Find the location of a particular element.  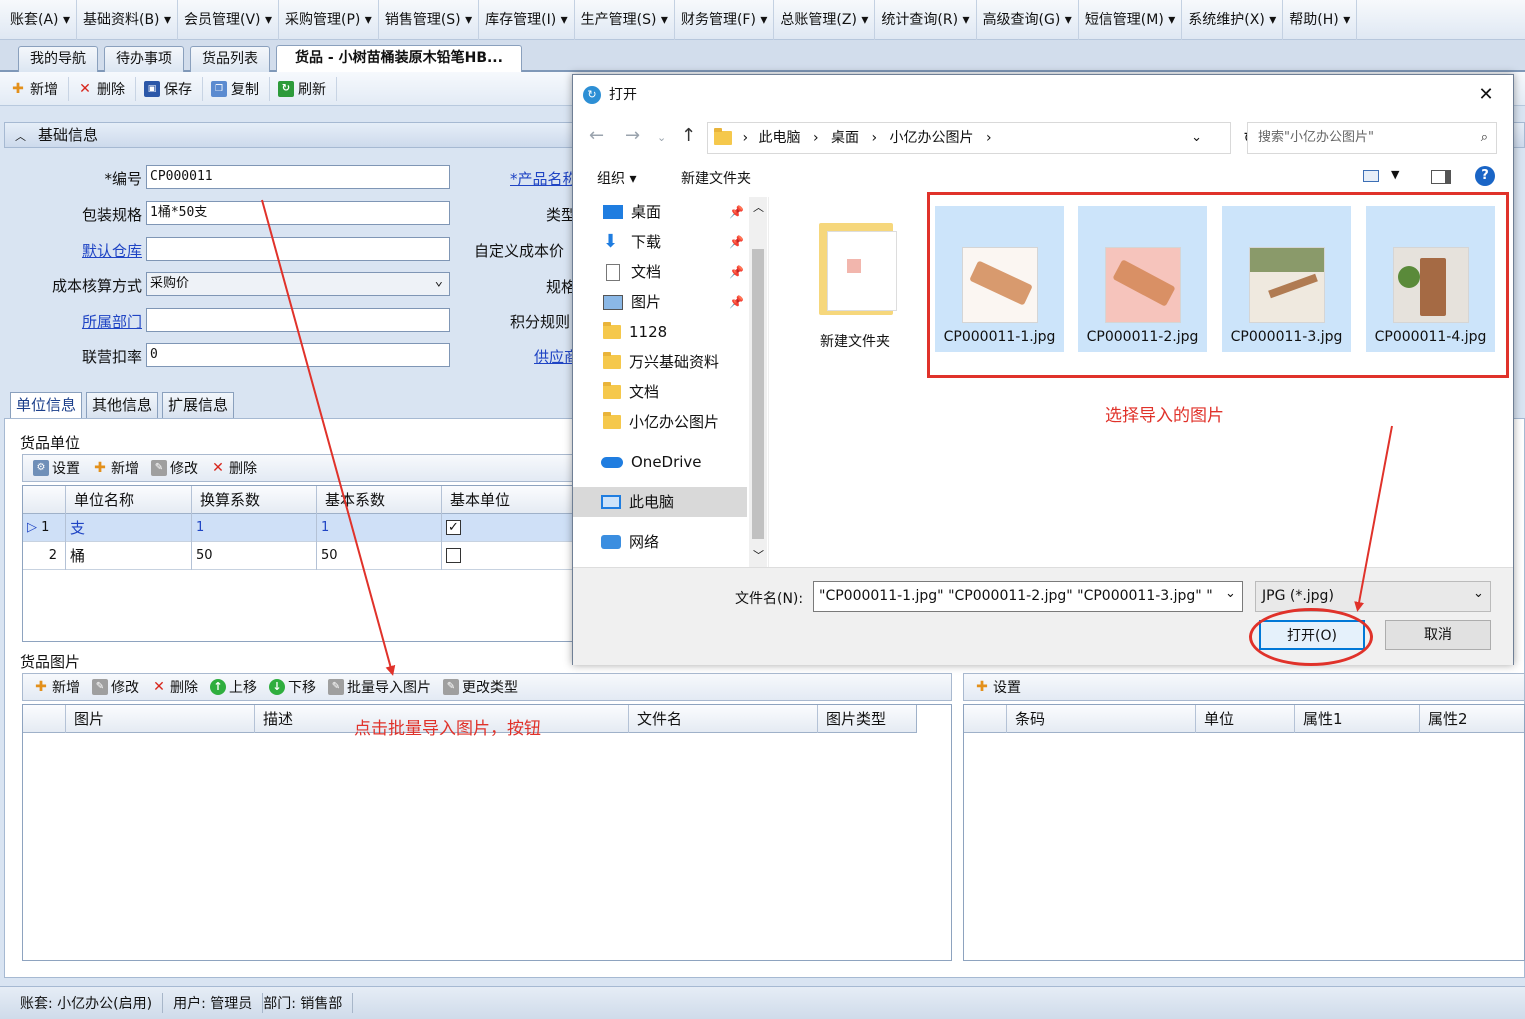

base-unit-cell is located at coordinates (512, 556).